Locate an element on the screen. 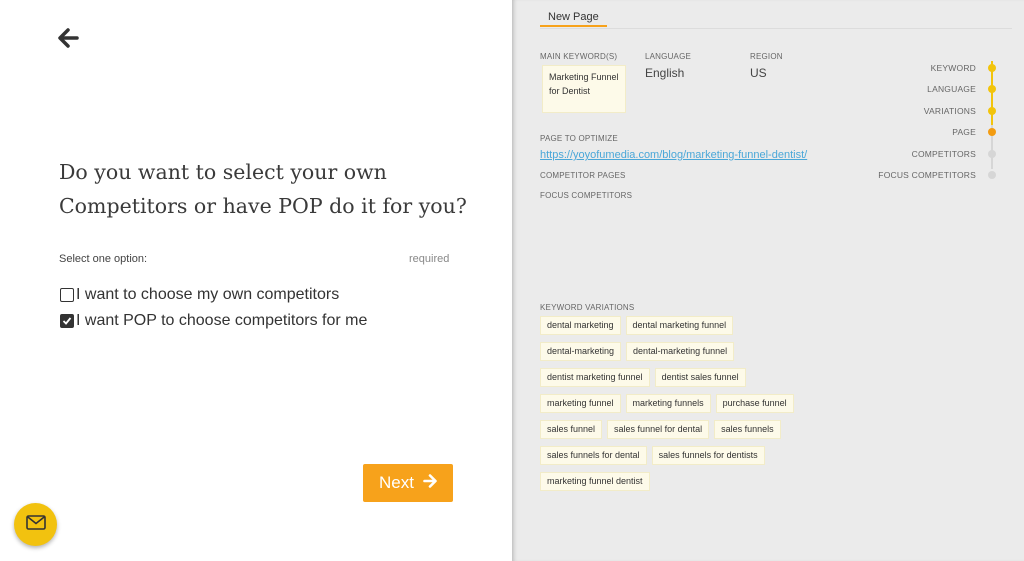 The image size is (1024, 561). step-language: LANGUAGE is located at coordinates (937, 90).